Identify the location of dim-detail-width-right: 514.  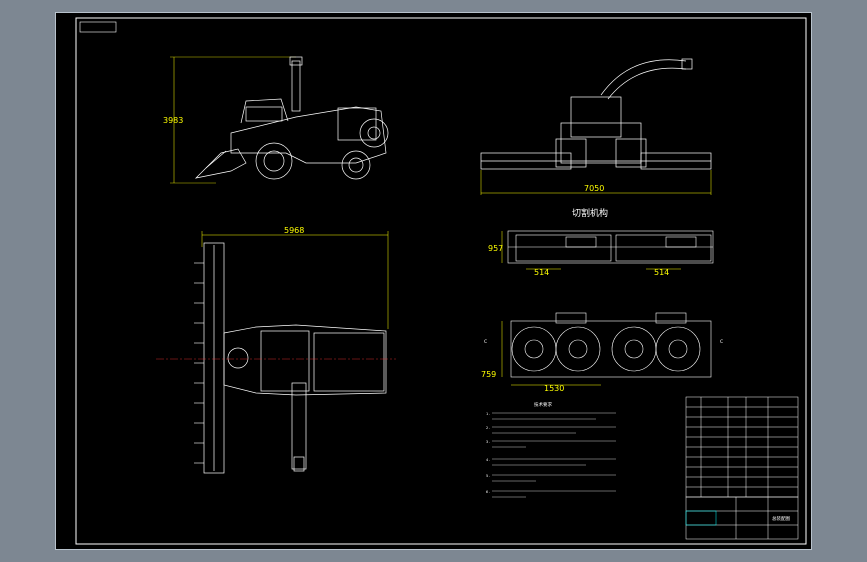
(661, 272).